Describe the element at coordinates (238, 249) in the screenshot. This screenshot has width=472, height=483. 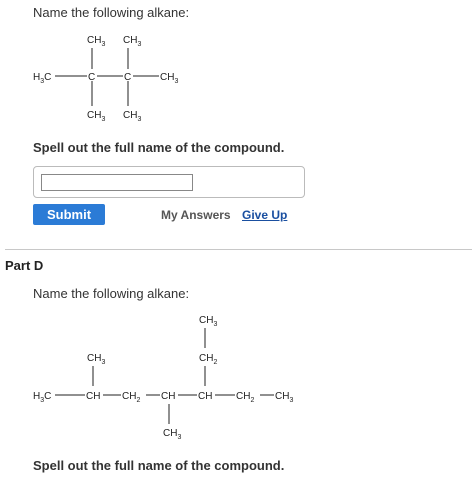
I see `section-divider` at that location.